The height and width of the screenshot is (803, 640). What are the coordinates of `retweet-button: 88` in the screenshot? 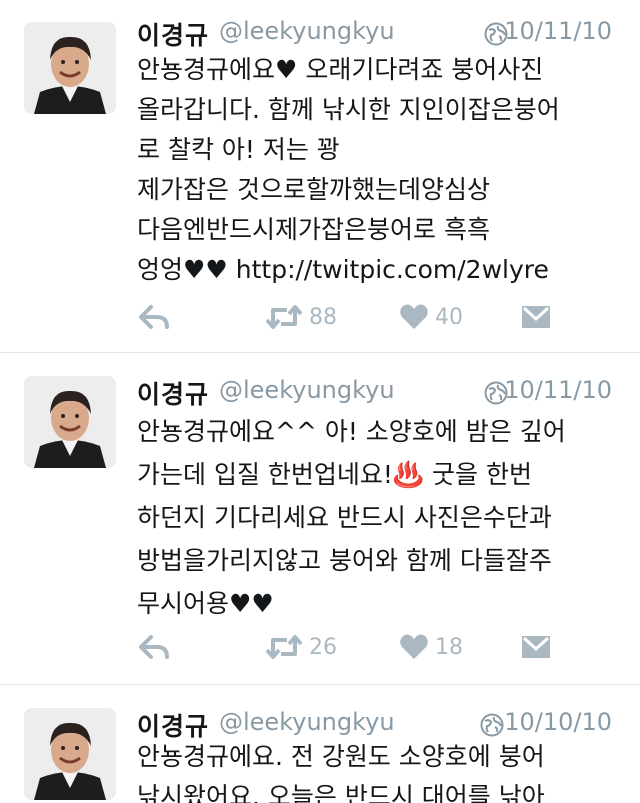 It's located at (301, 317).